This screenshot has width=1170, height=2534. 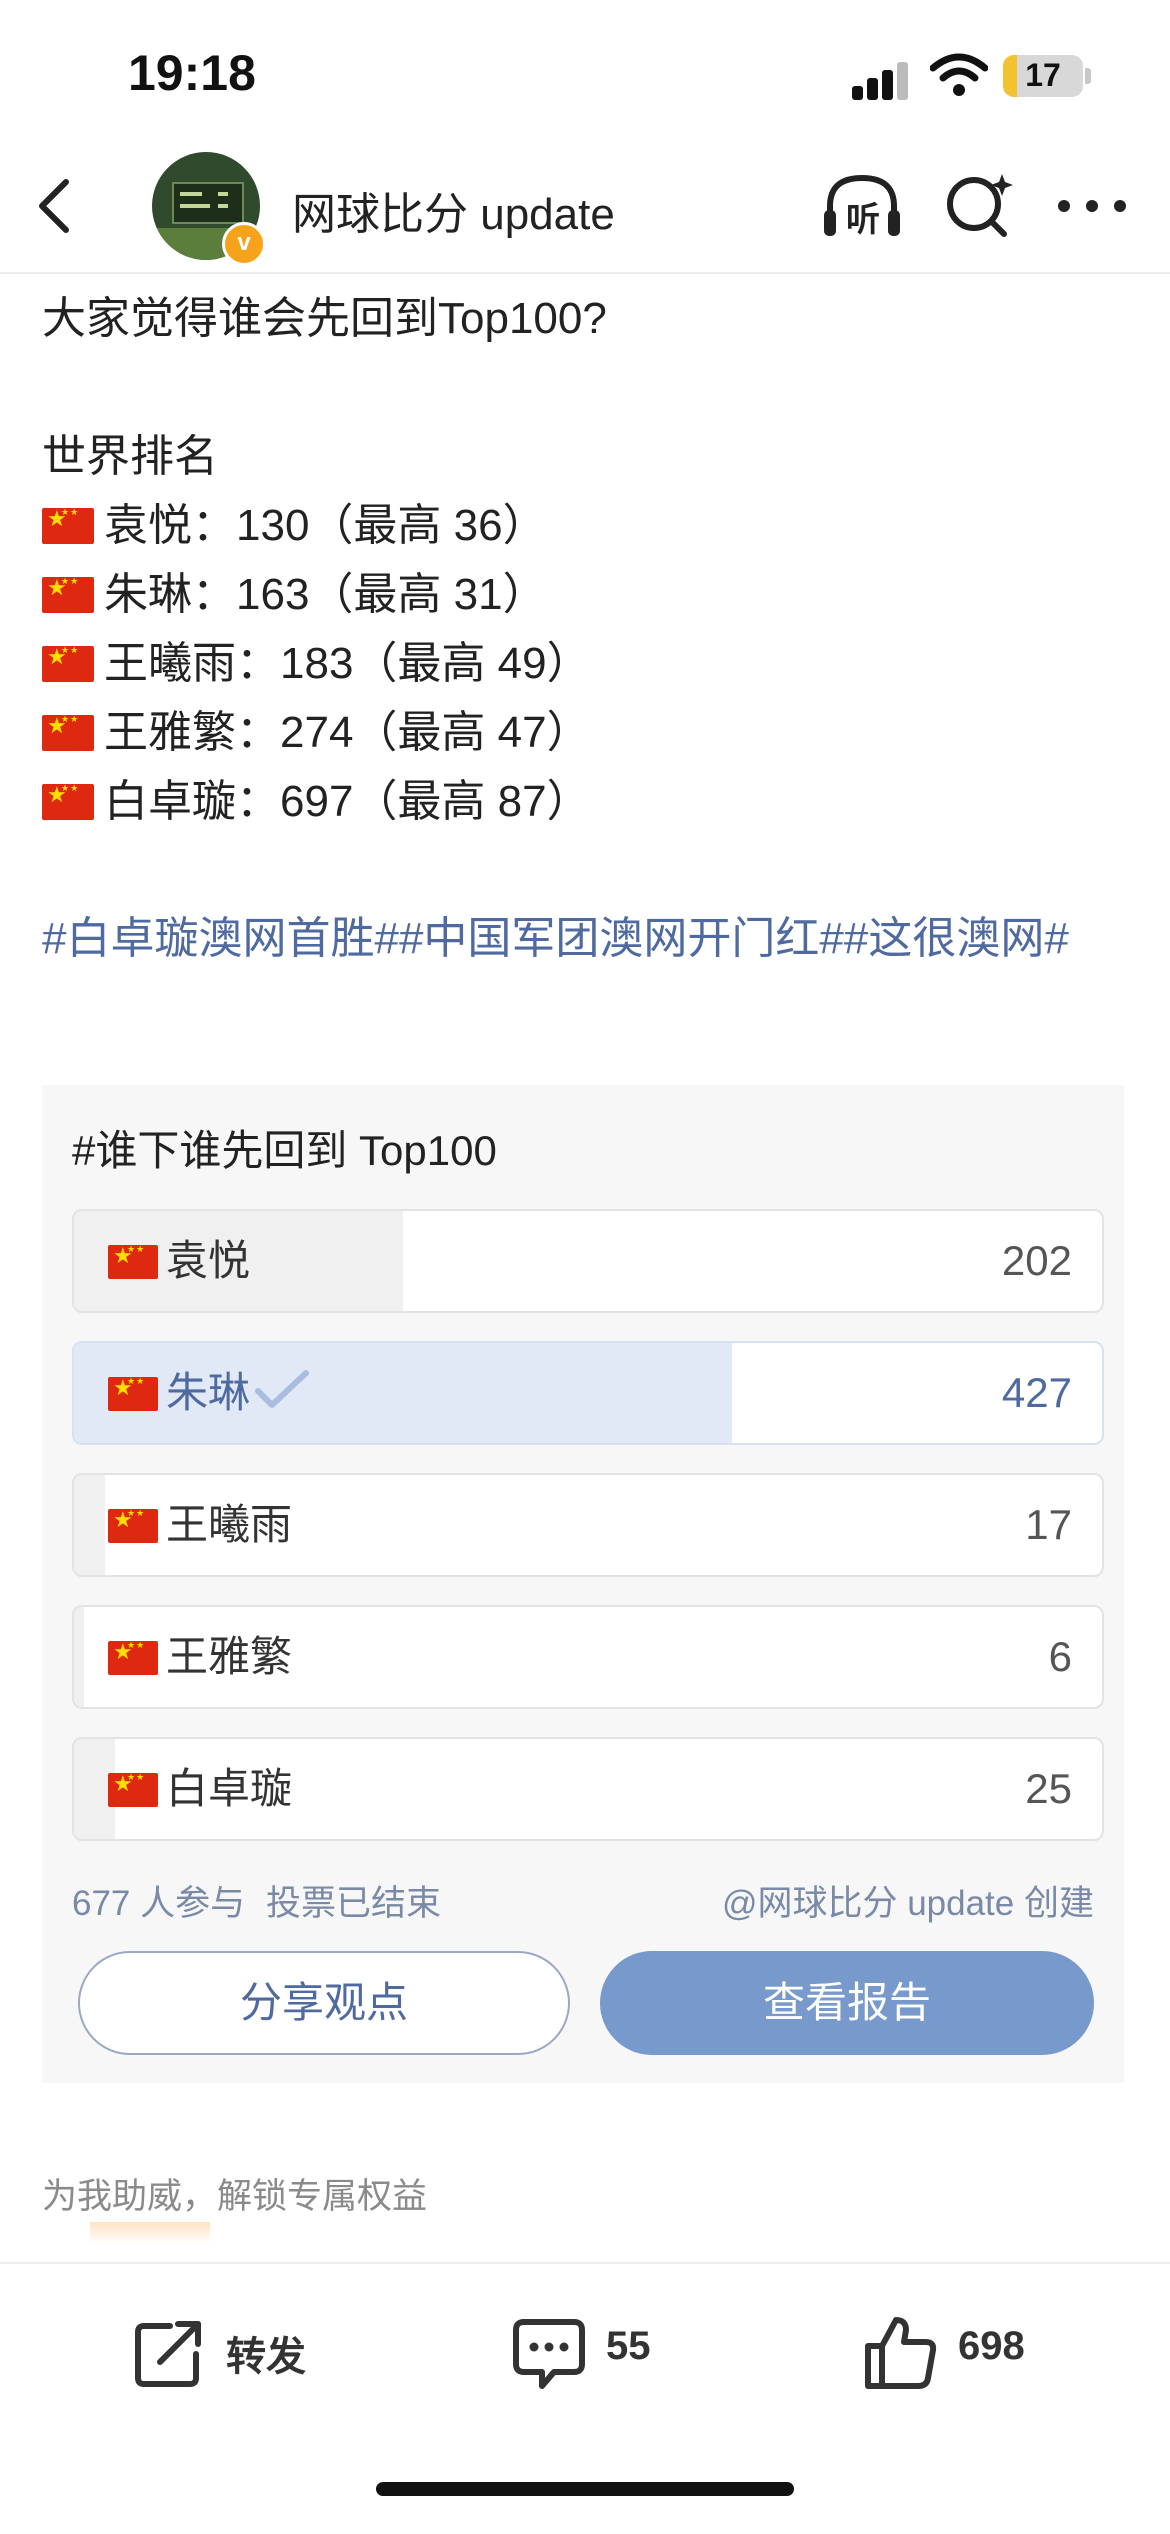 I want to click on poll-status: 投票已结束, so click(x=354, y=1903).